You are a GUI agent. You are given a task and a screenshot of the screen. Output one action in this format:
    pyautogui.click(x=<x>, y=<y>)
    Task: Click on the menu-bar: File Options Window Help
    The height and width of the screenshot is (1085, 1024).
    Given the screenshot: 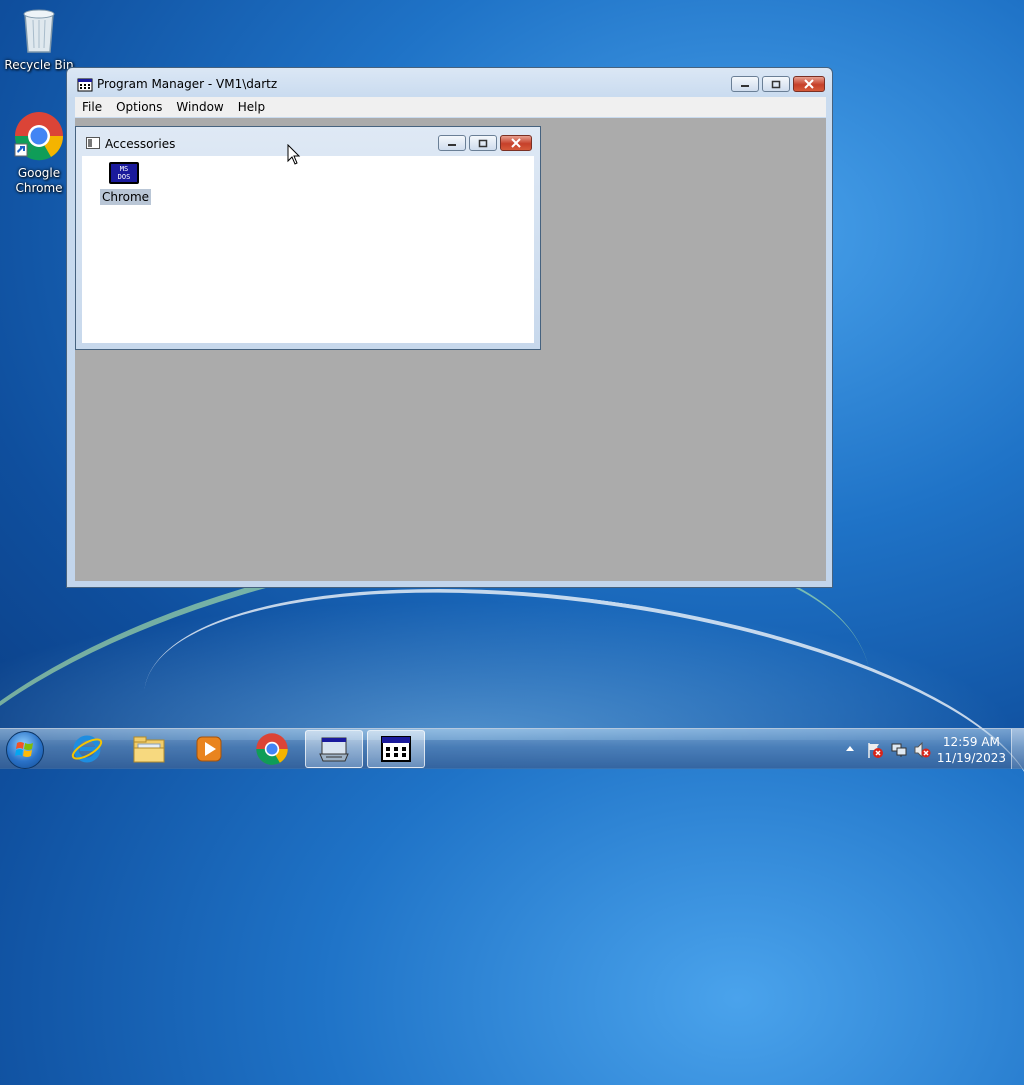 What is the action you would take?
    pyautogui.click(x=450, y=107)
    